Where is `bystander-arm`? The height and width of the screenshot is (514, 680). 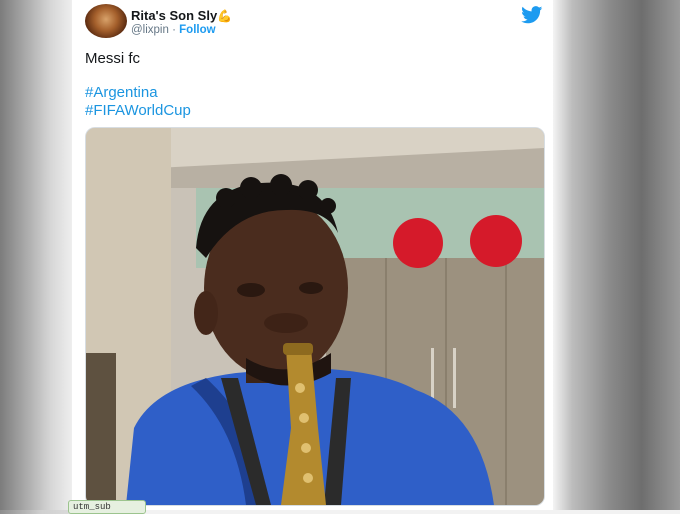
bystander-arm is located at coordinates (101, 429).